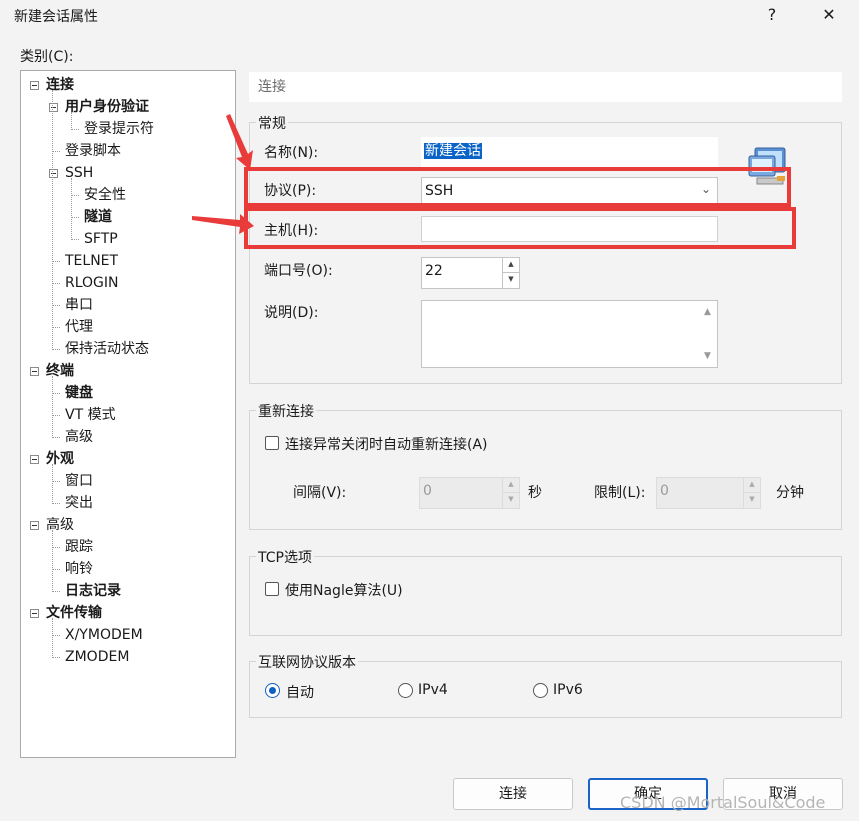 The width and height of the screenshot is (859, 821). I want to click on general-group-title: 常规, so click(272, 123).